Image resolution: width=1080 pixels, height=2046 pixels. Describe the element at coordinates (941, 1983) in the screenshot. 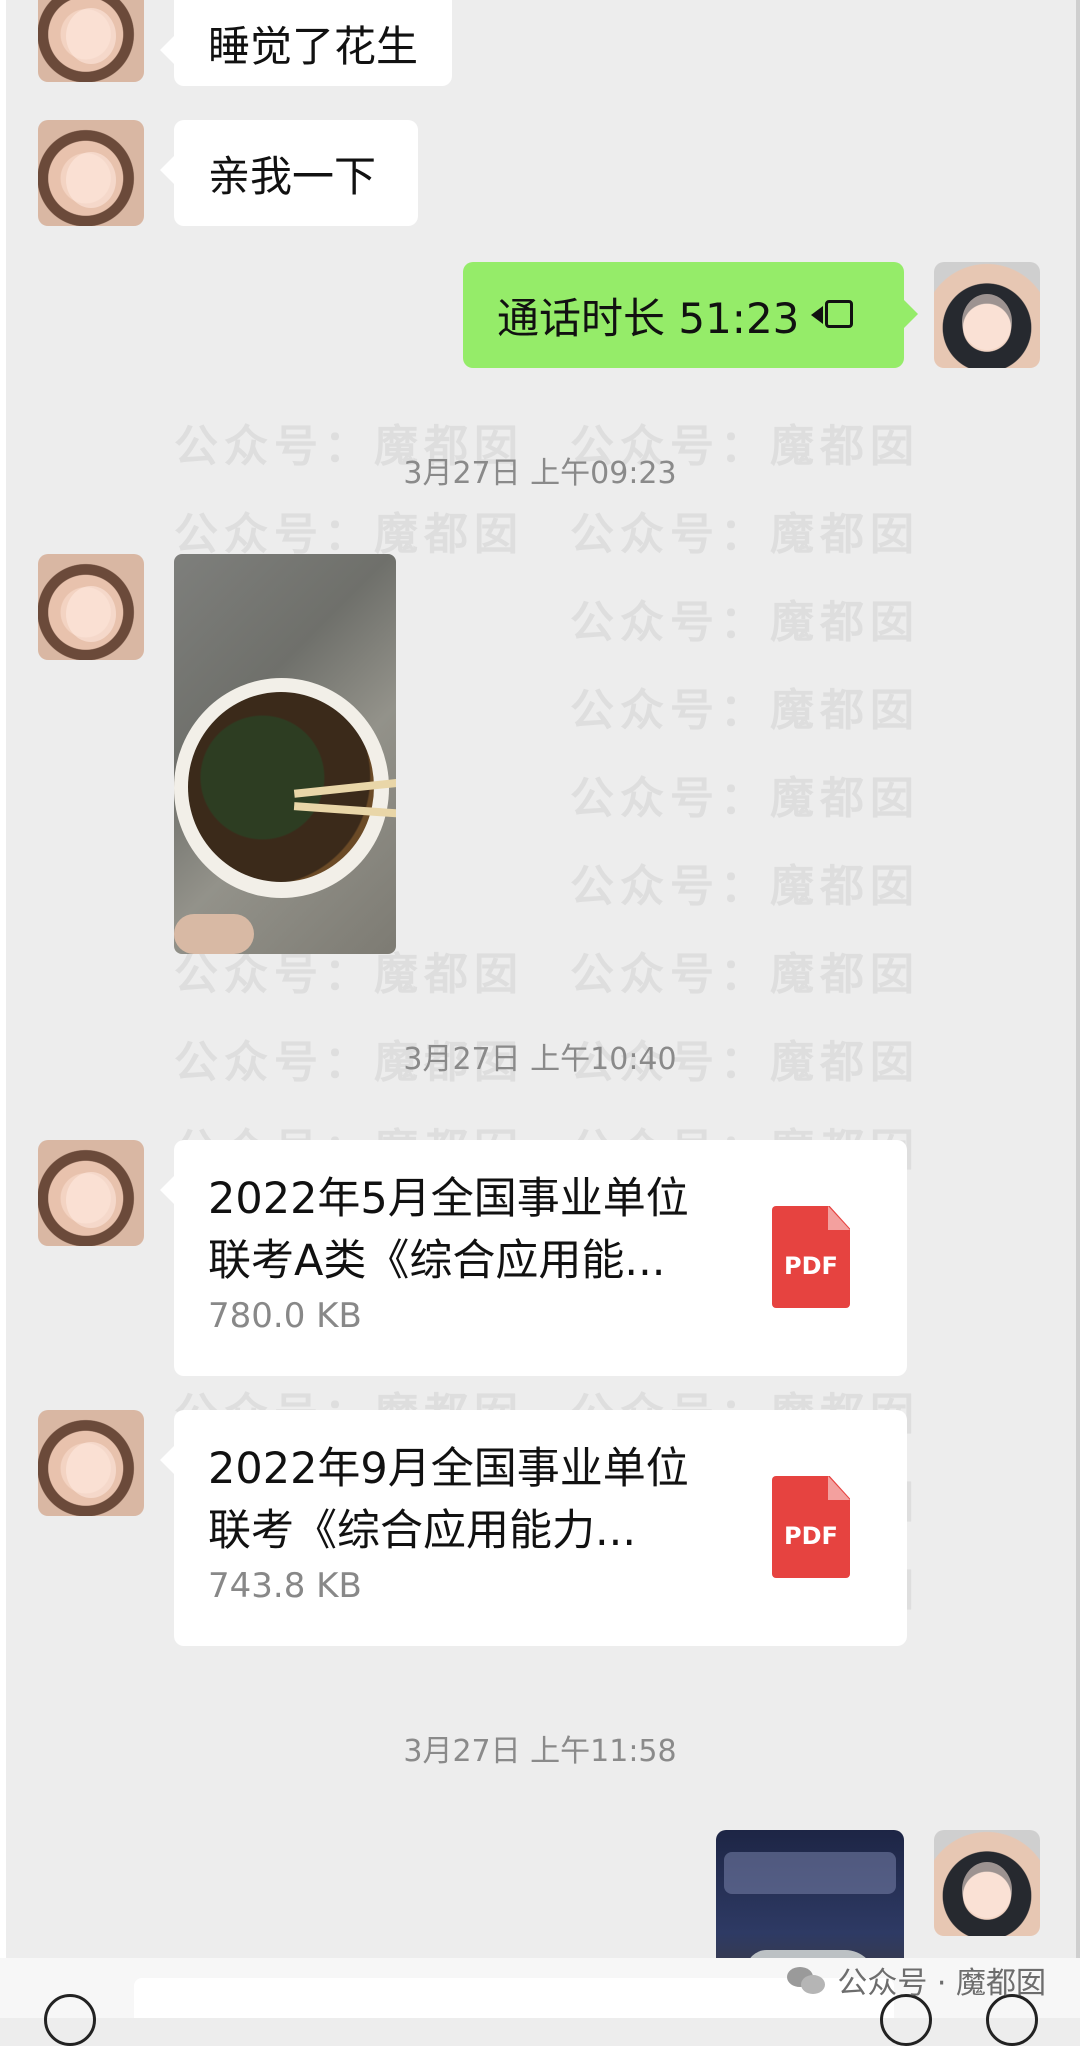

I see `brand-text: 公众号 · 魔都囡` at that location.